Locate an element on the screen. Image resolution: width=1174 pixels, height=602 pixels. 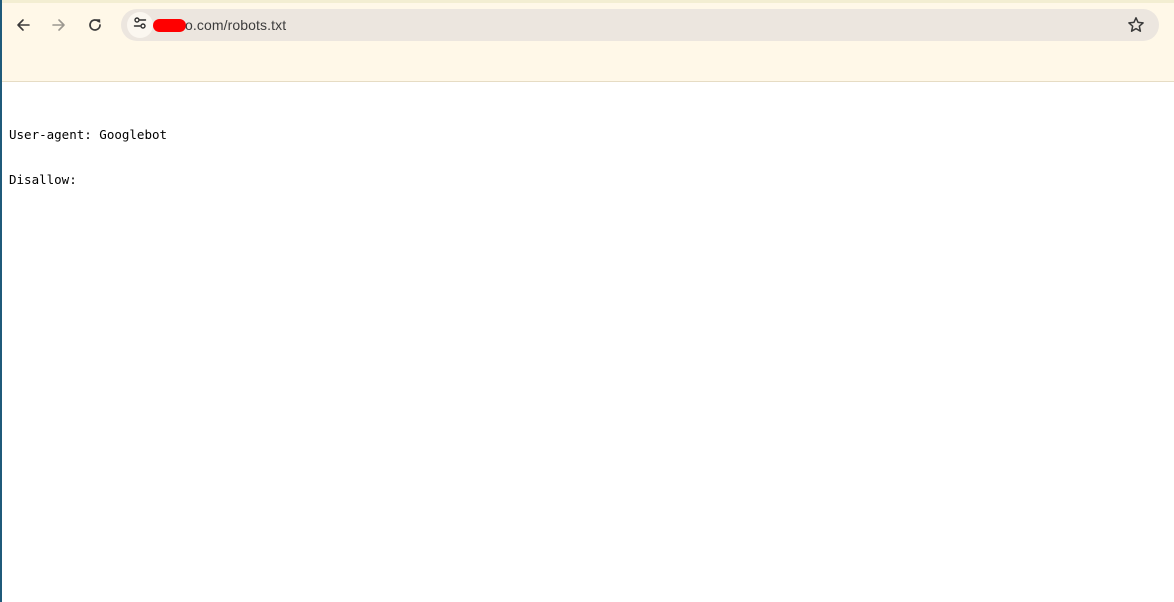
arrow-right-icon is located at coordinates (59, 25).